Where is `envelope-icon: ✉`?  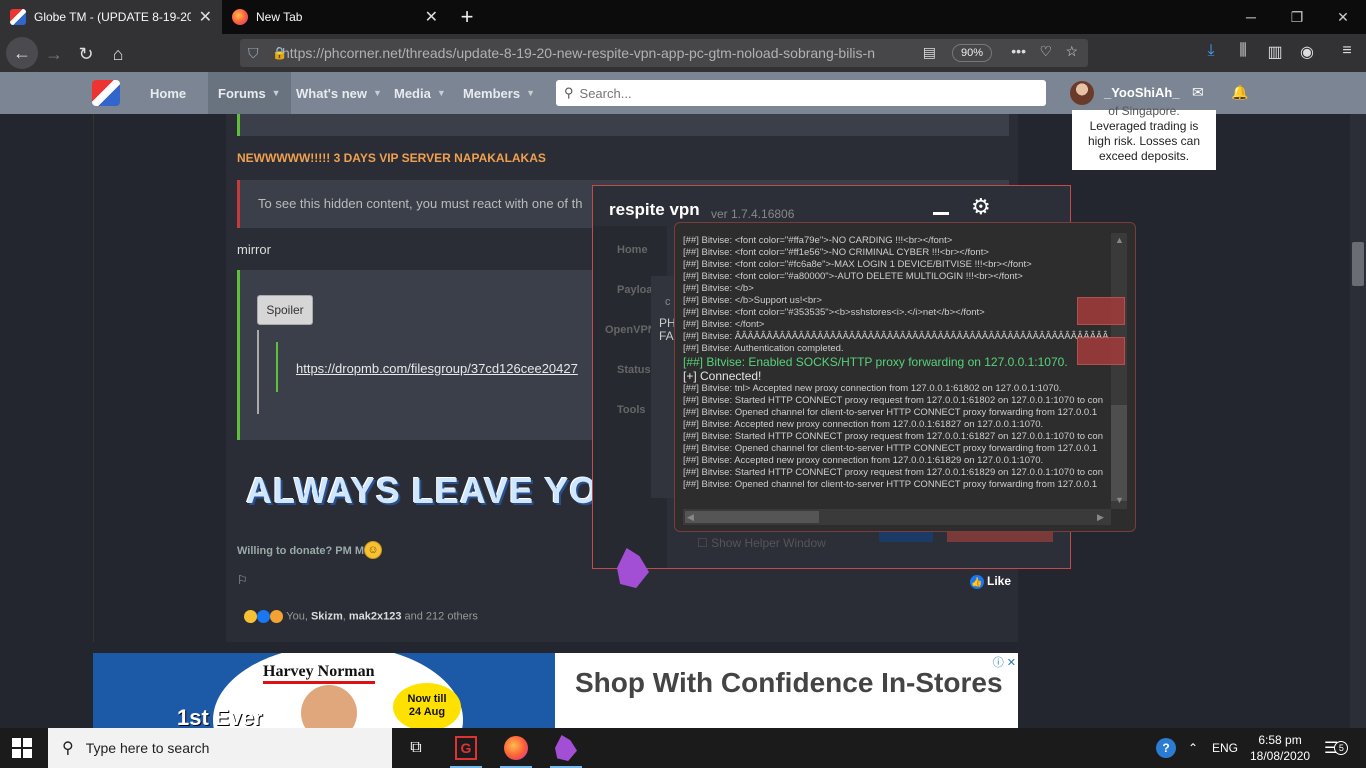 envelope-icon: ✉ is located at coordinates (1198, 92).